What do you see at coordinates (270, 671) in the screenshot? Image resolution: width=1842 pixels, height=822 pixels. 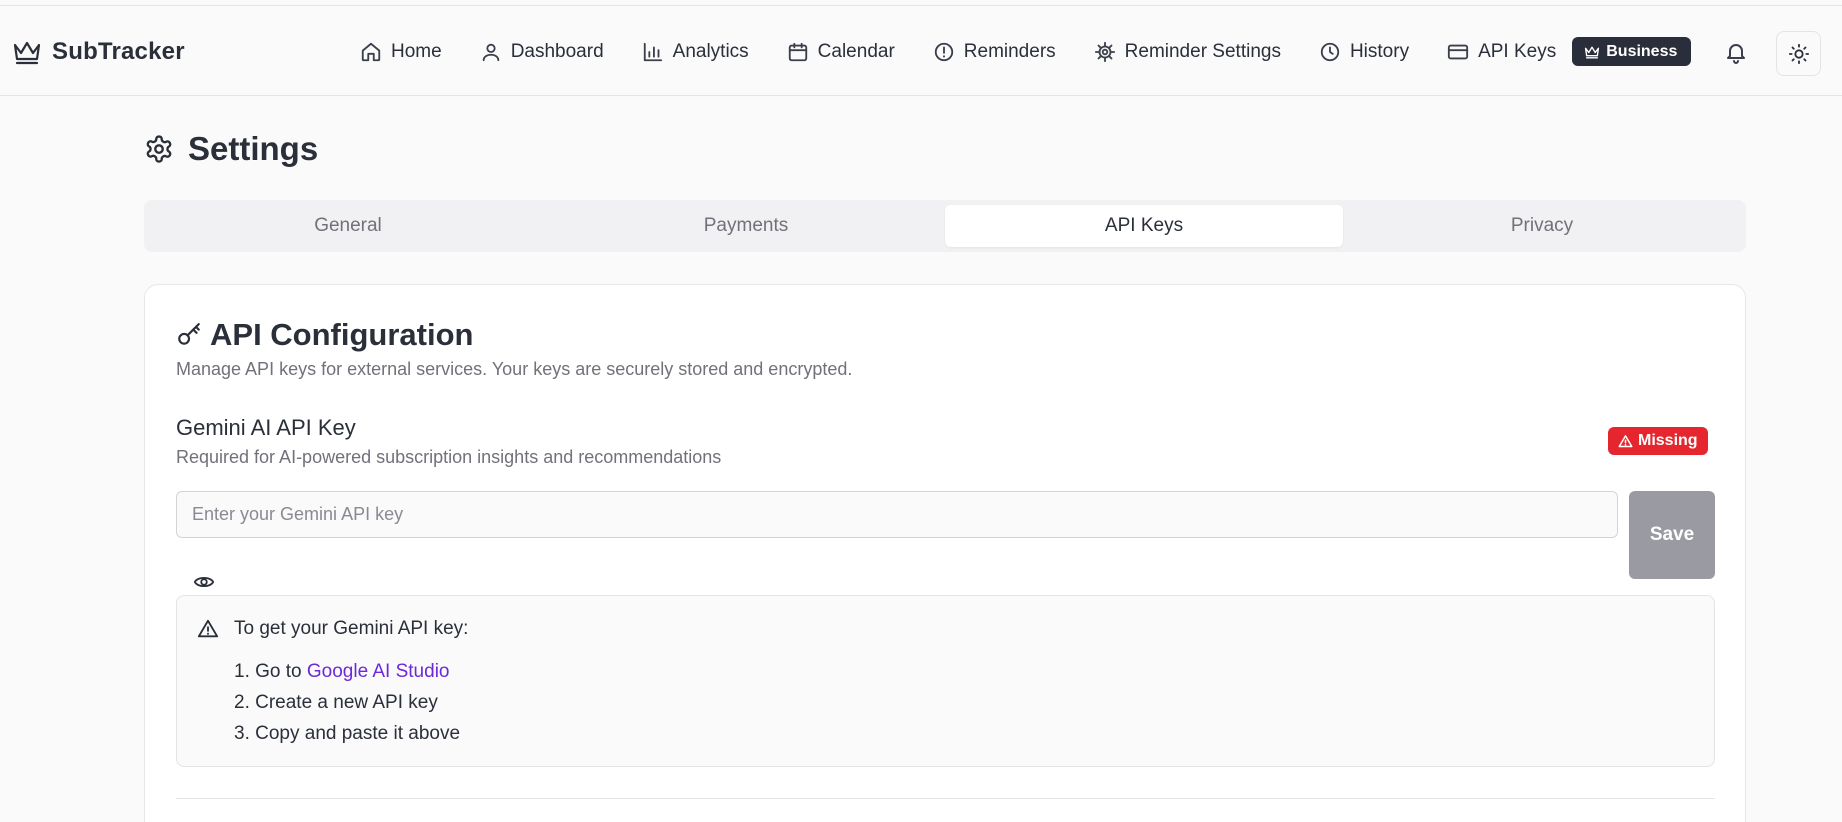 I see `step-text: 1. Go to` at bounding box center [270, 671].